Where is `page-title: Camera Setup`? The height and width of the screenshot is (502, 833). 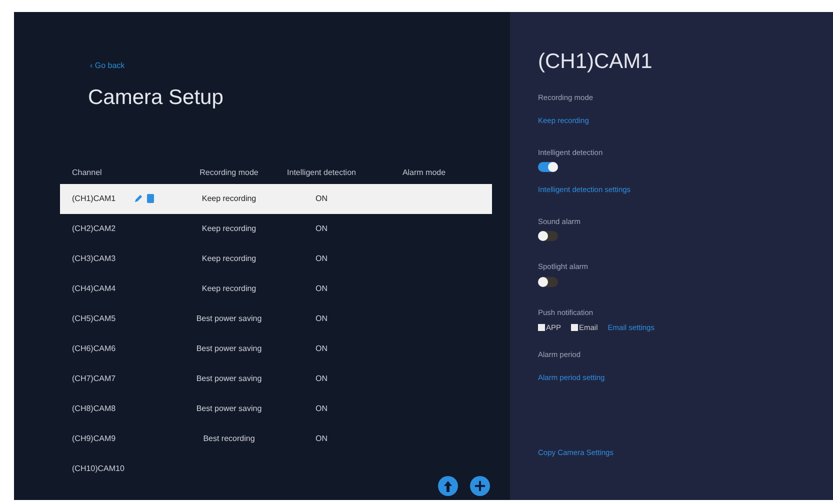
page-title: Camera Setup is located at coordinates (156, 98).